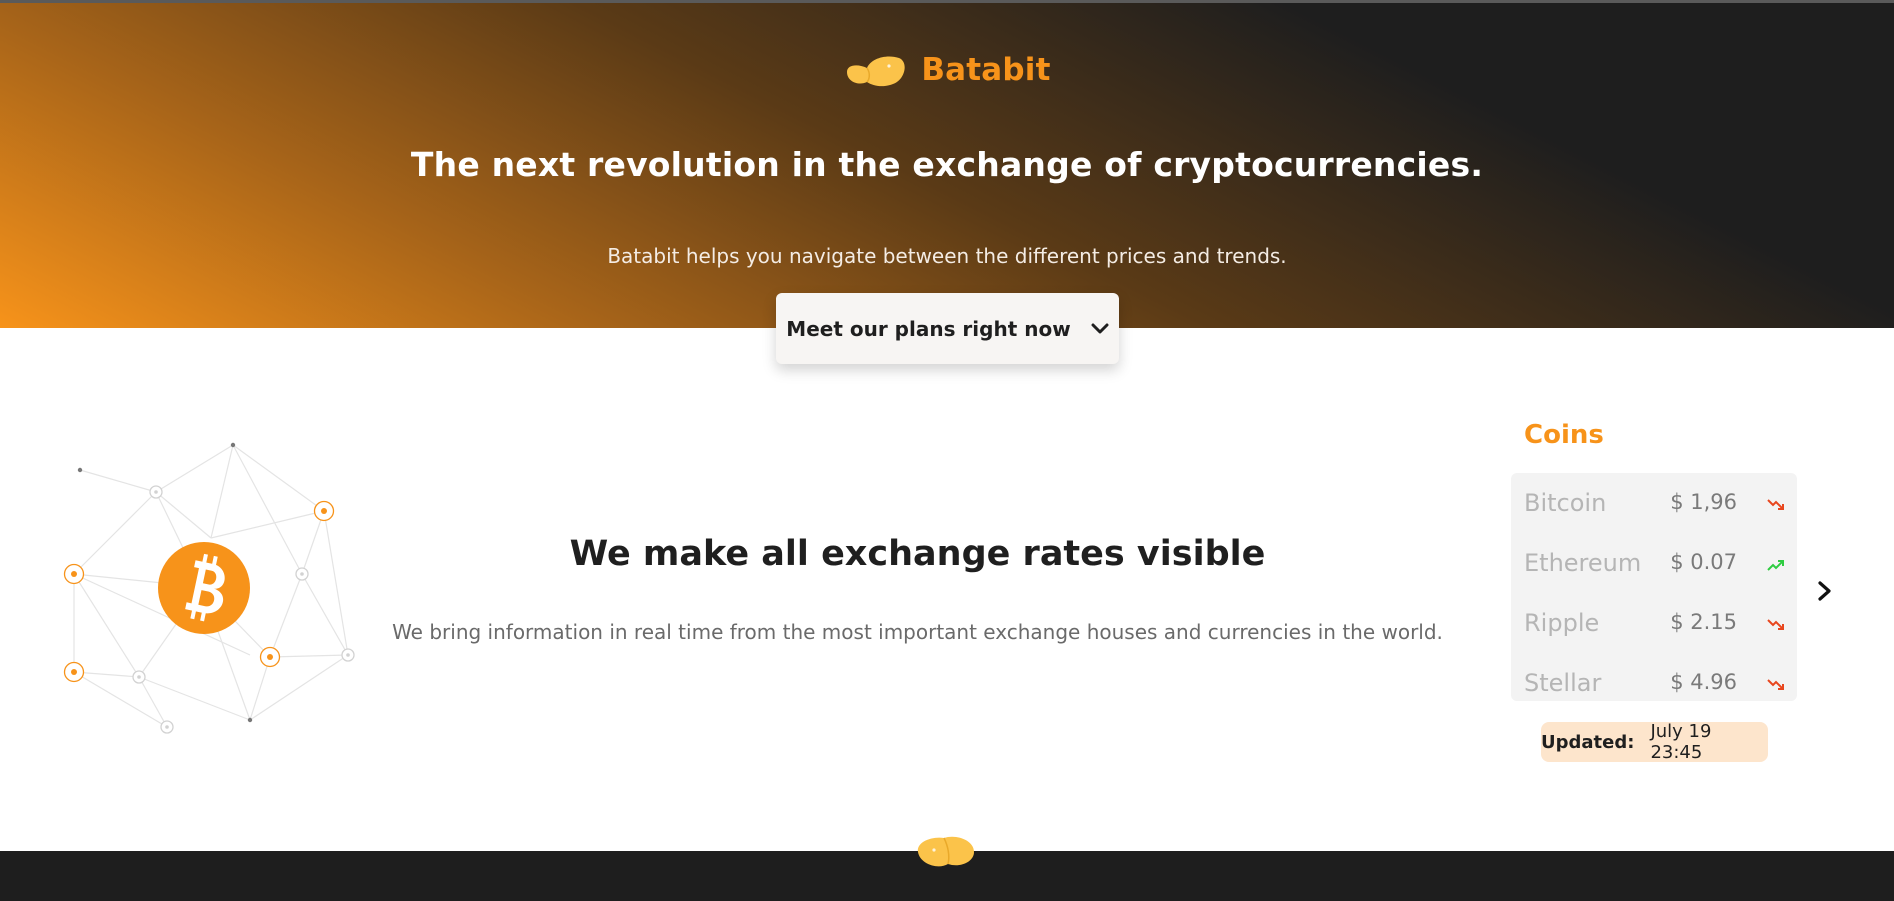 The image size is (1894, 901). What do you see at coordinates (1583, 563) in the screenshot?
I see `coin-name: Ethereum` at bounding box center [1583, 563].